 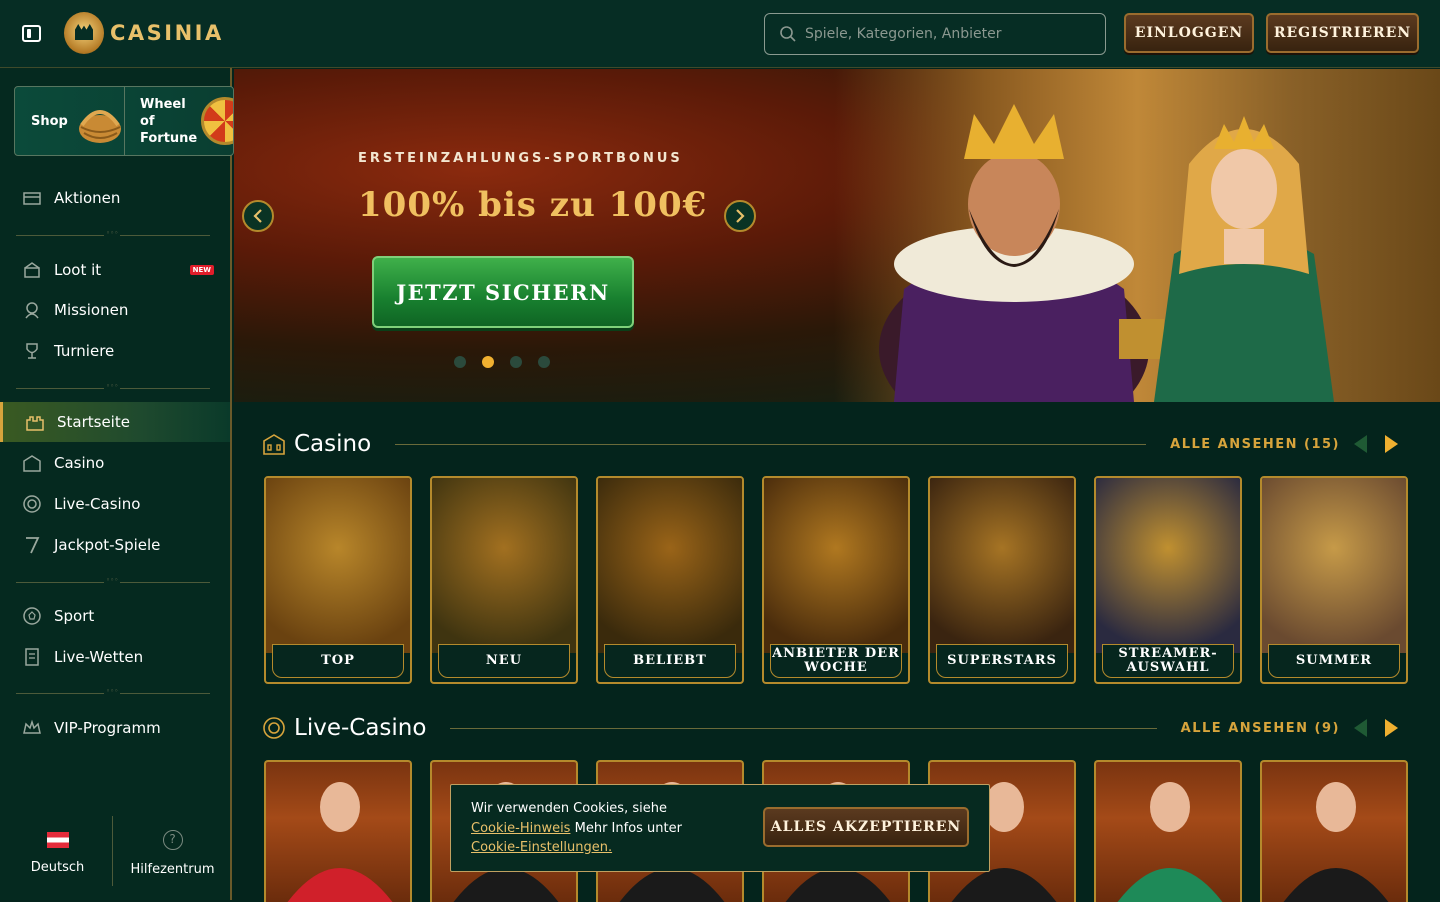 What do you see at coordinates (1168, 580) in the screenshot?
I see `casino-category-card: STREAMER-AUSWAHL` at bounding box center [1168, 580].